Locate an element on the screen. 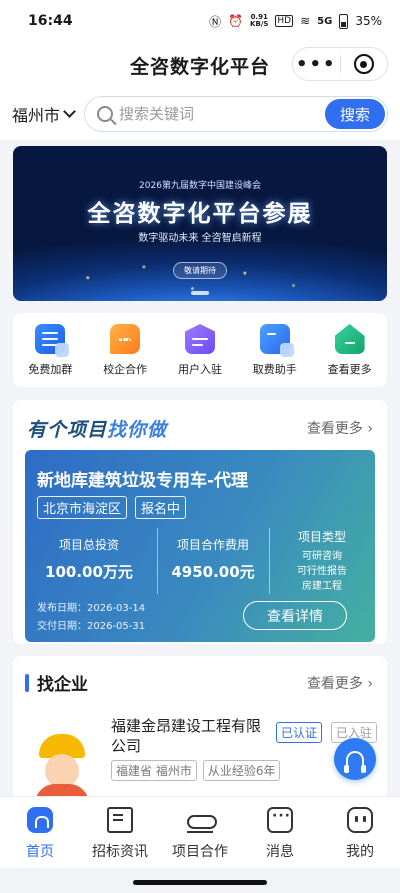 The height and width of the screenshot is (893, 400). location-tag: 福建省 福州市 is located at coordinates (154, 770).